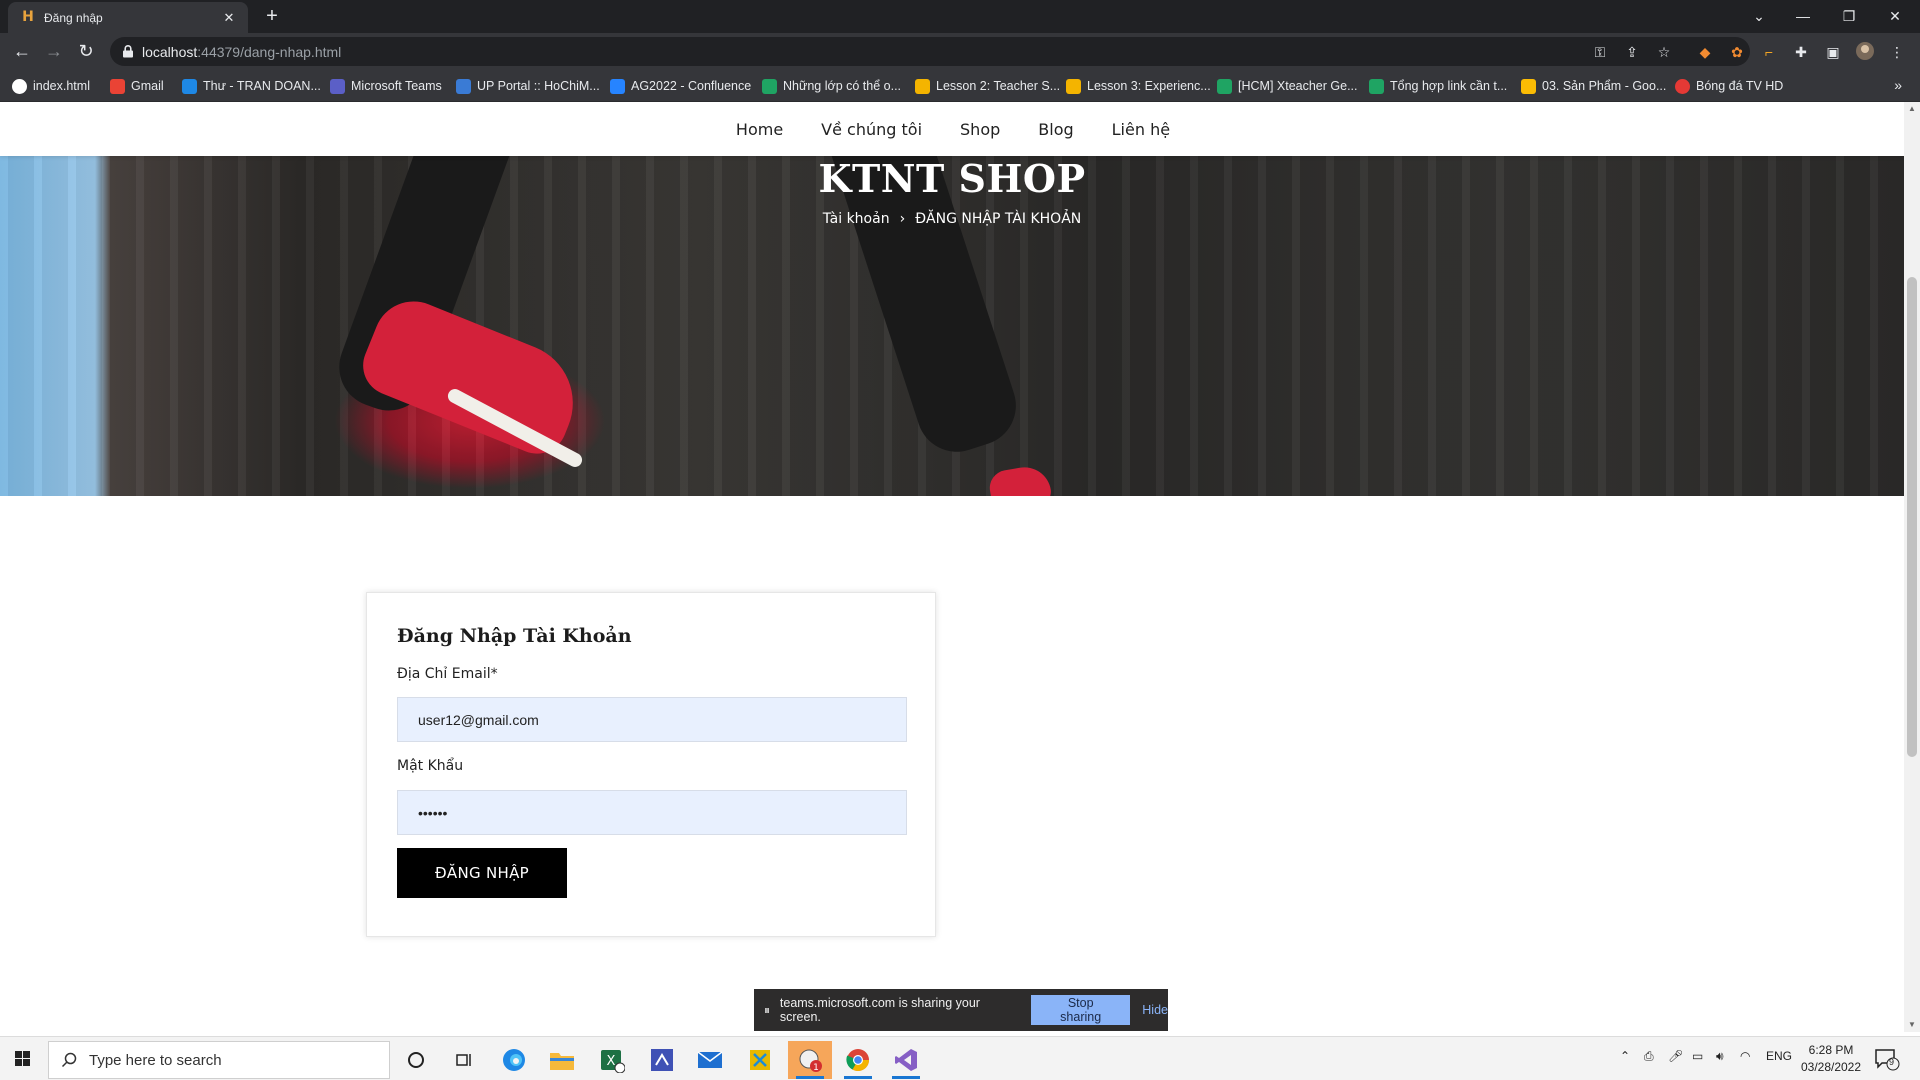  What do you see at coordinates (952, 219) in the screenshot?
I see `breadcrumb: Tài khoản › ĐĂNG NHẬP TÀI KHOẢN` at bounding box center [952, 219].